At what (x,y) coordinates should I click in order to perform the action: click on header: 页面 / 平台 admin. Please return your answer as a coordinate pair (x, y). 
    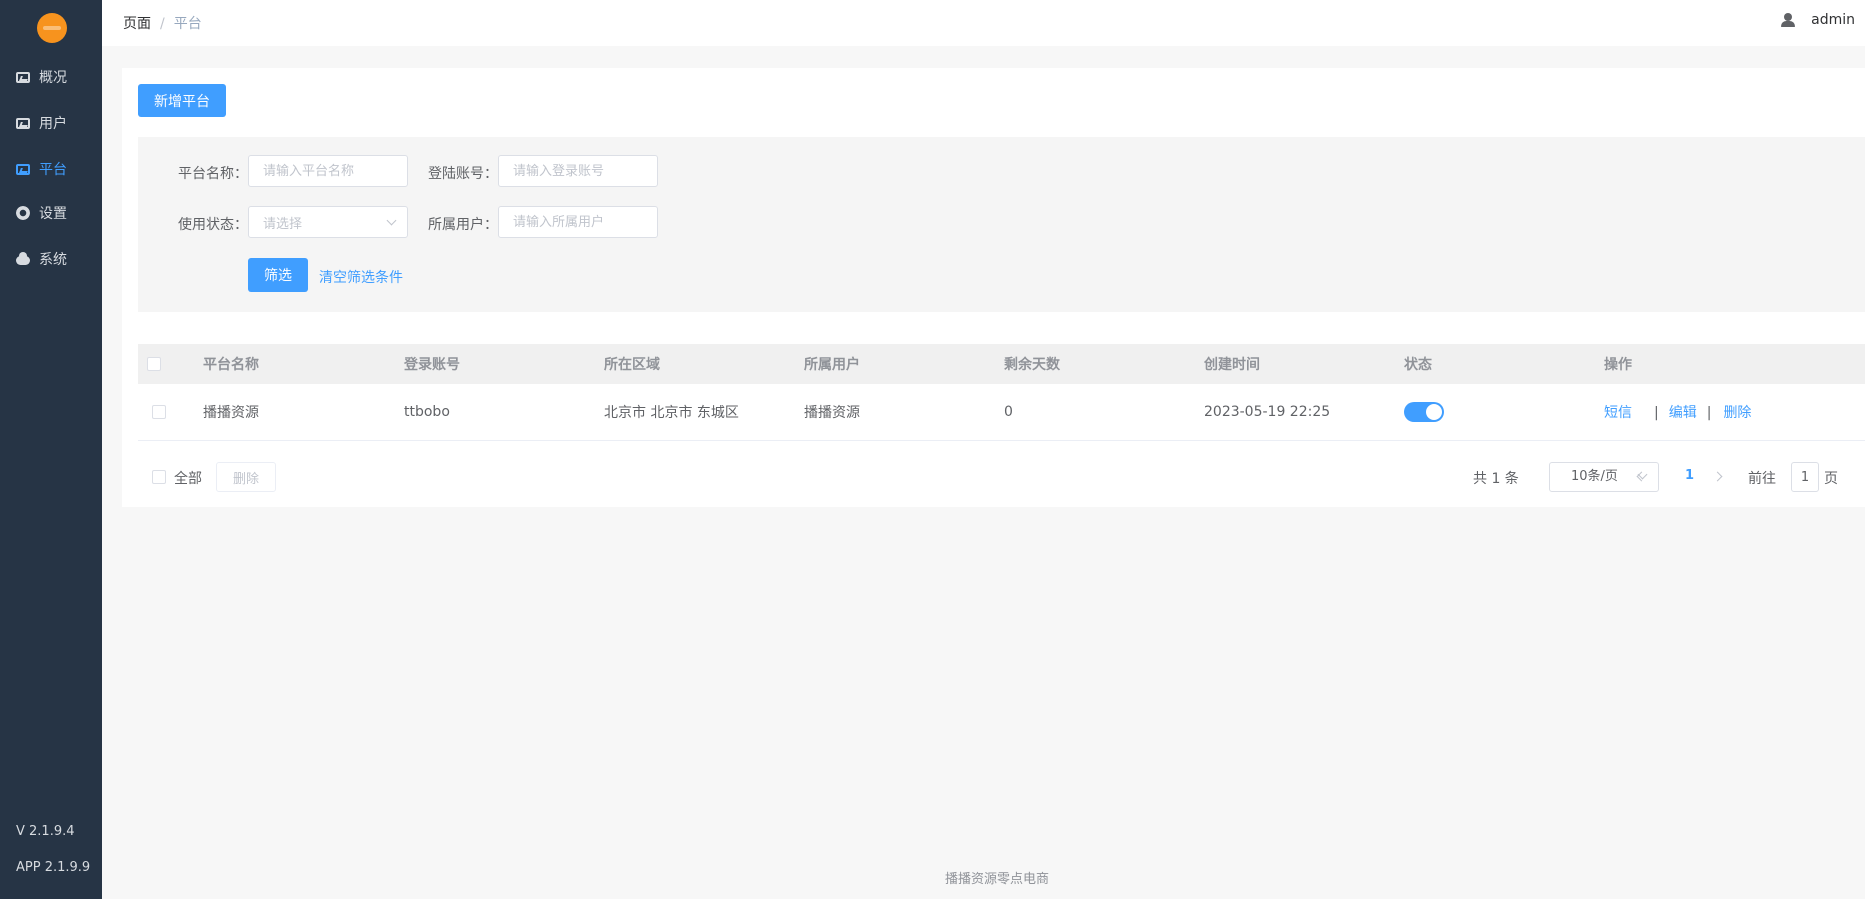
    Looking at the image, I should click on (983, 23).